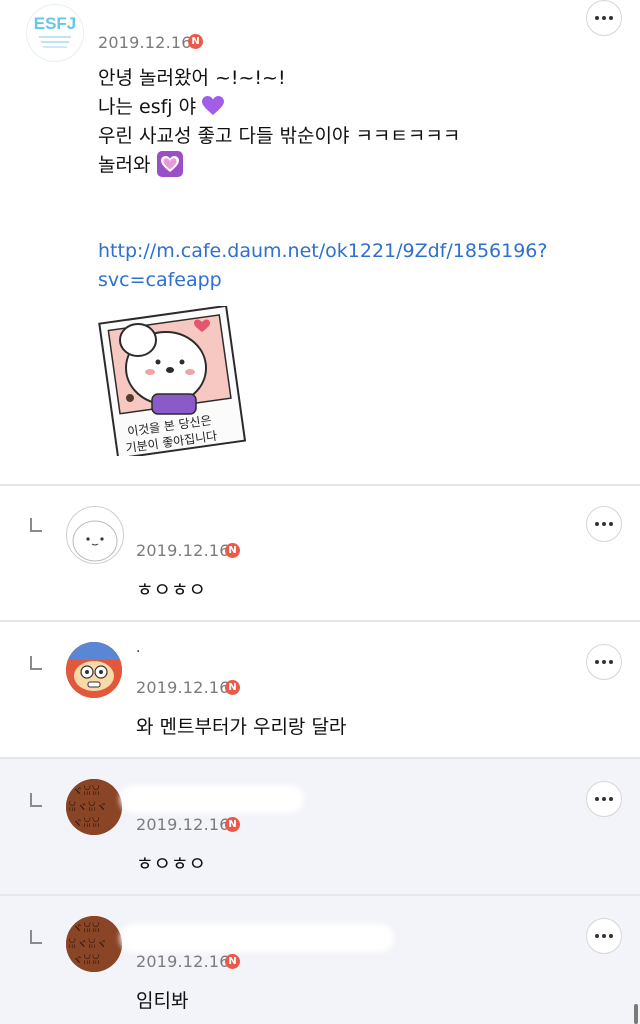 The height and width of the screenshot is (1024, 640). Describe the element at coordinates (320, 689) in the screenshot. I see `reply-item: . 2019.12.16 N 와 멘트부터가 우리랑 달라` at that location.